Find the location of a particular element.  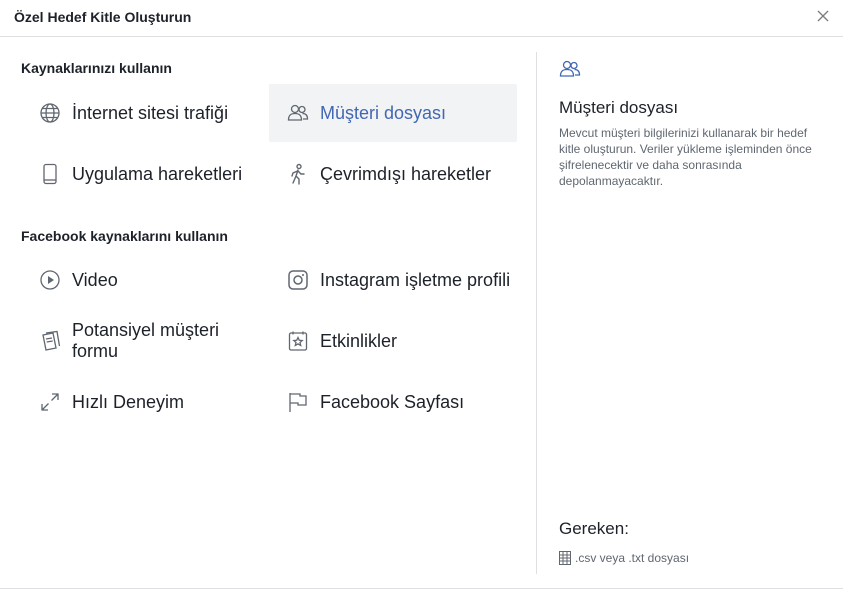

option-label: Hızlı Deneyim is located at coordinates (128, 401).